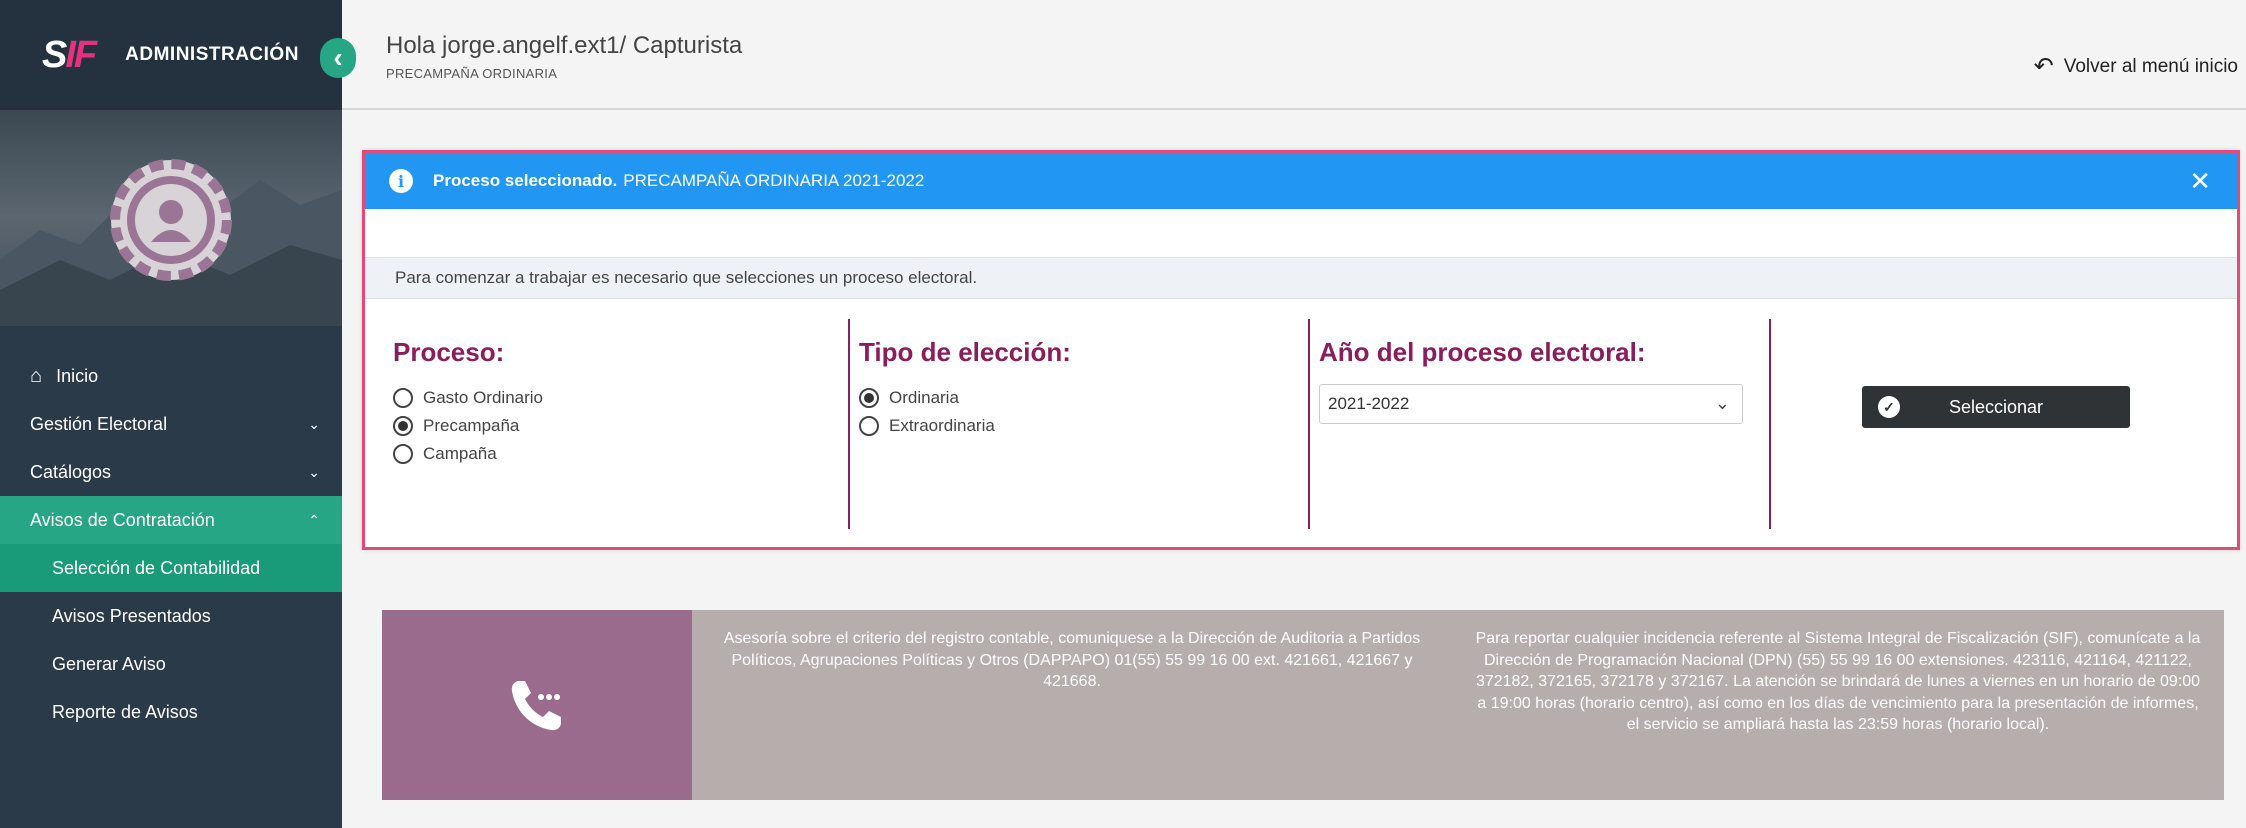  What do you see at coordinates (1079, 398) in the screenshot?
I see `radio-ordinaria: Ordinaria` at bounding box center [1079, 398].